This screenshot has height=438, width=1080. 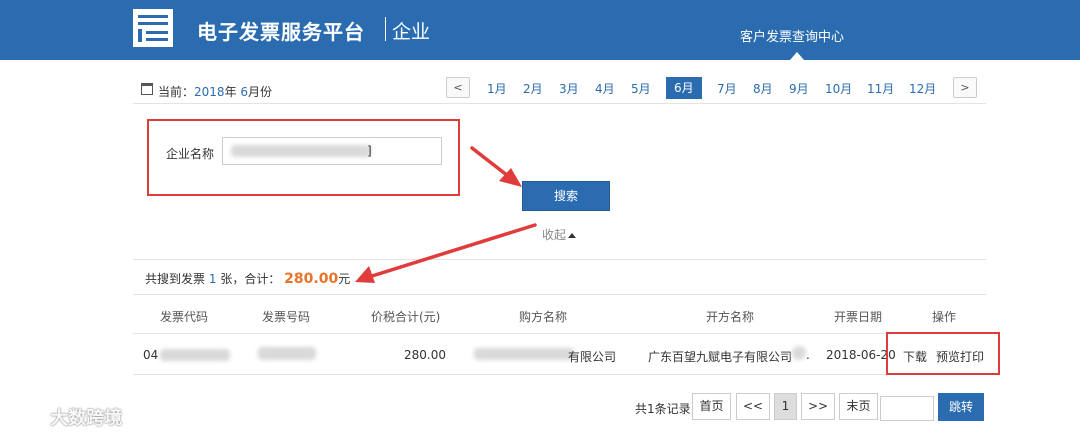 What do you see at coordinates (572, 235) in the screenshot?
I see `caret-up-icon` at bounding box center [572, 235].